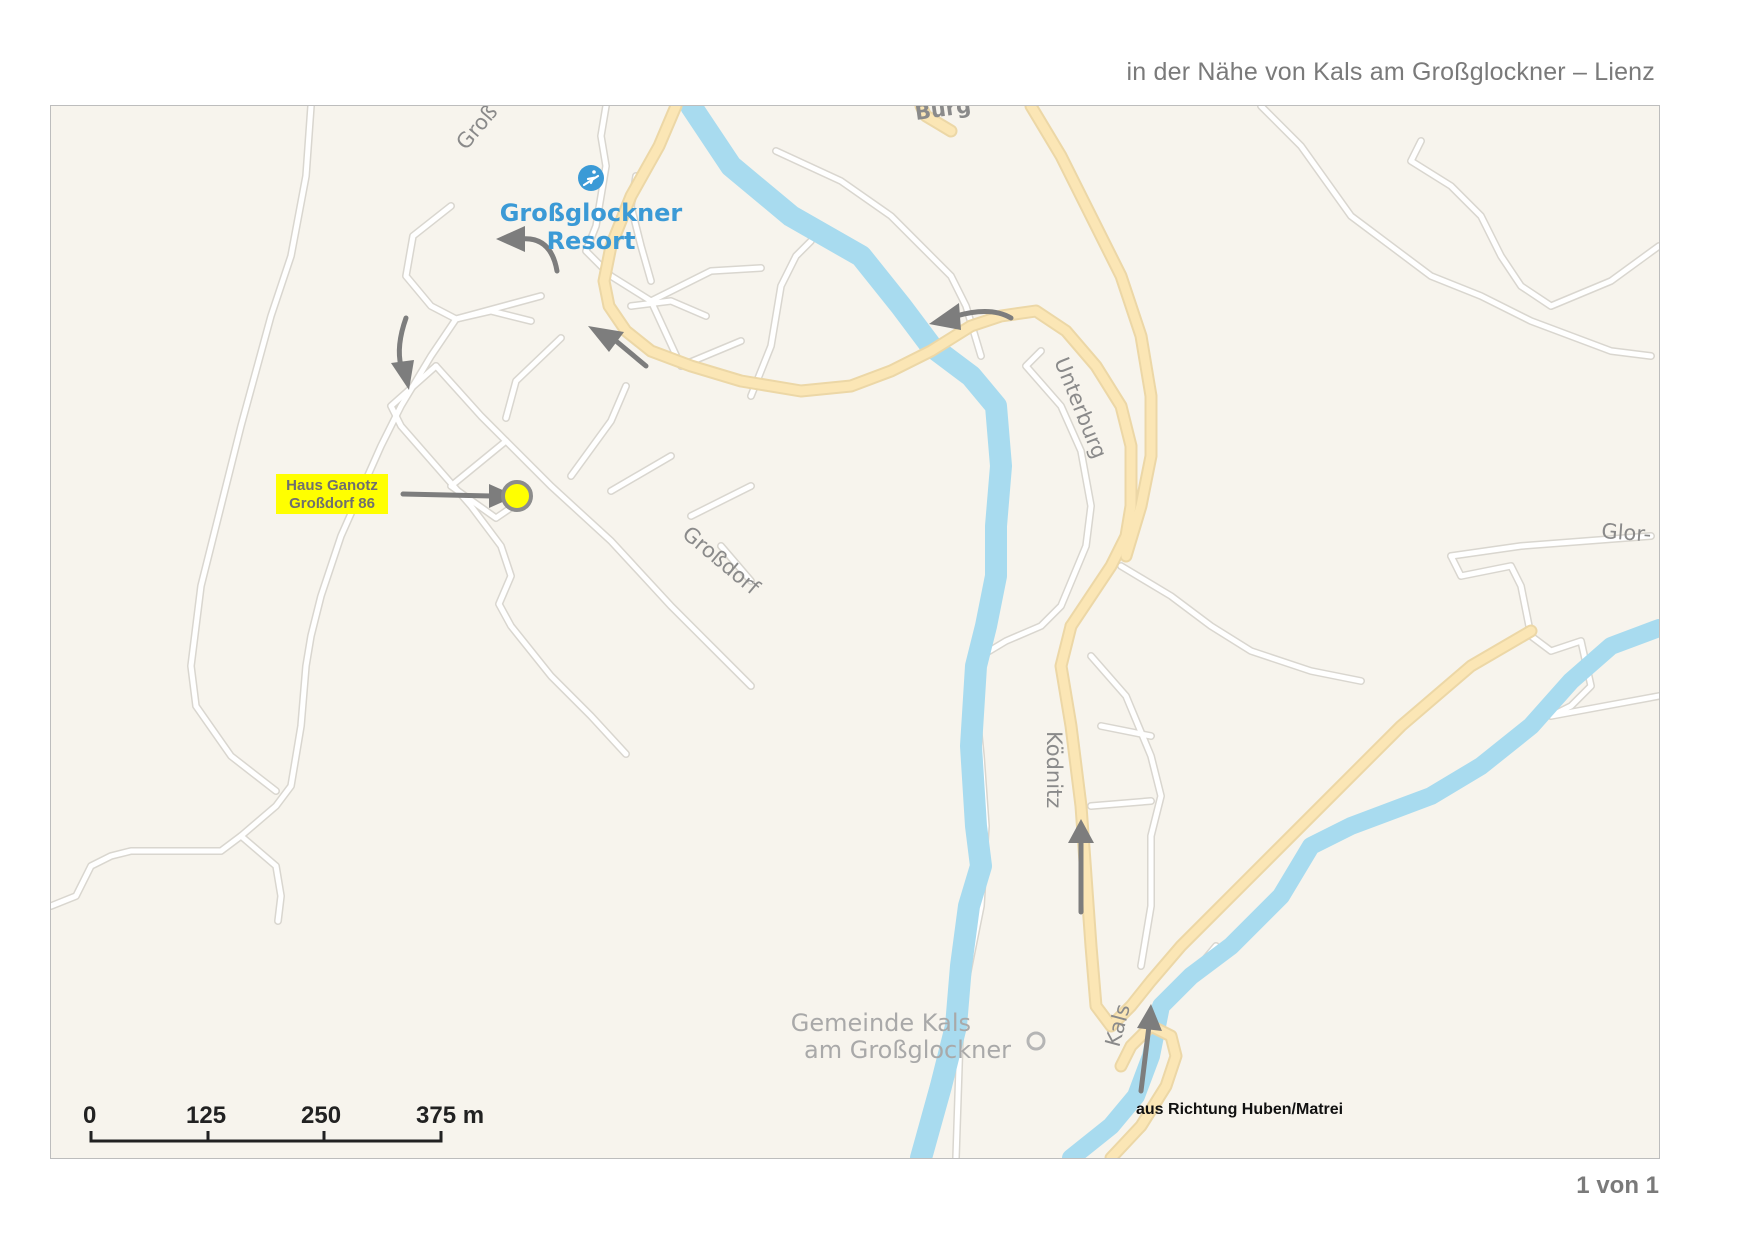 The image size is (1753, 1240). I want to click on scale-label-375: 375 m, so click(450, 1115).